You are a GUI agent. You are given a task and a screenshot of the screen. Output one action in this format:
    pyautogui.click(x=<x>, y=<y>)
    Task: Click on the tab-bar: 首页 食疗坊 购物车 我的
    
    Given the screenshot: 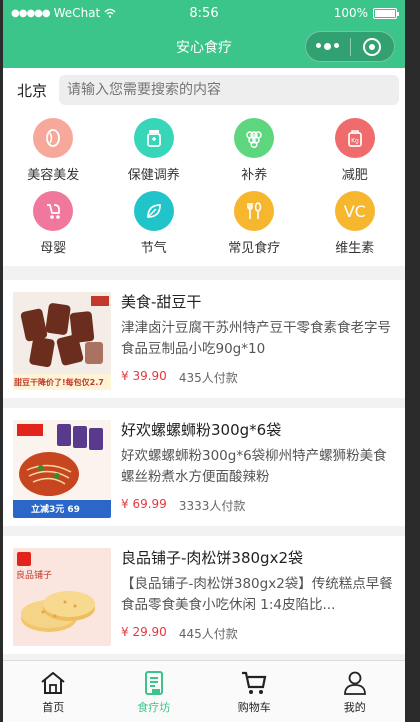 What is the action you would take?
    pyautogui.click(x=204, y=691)
    